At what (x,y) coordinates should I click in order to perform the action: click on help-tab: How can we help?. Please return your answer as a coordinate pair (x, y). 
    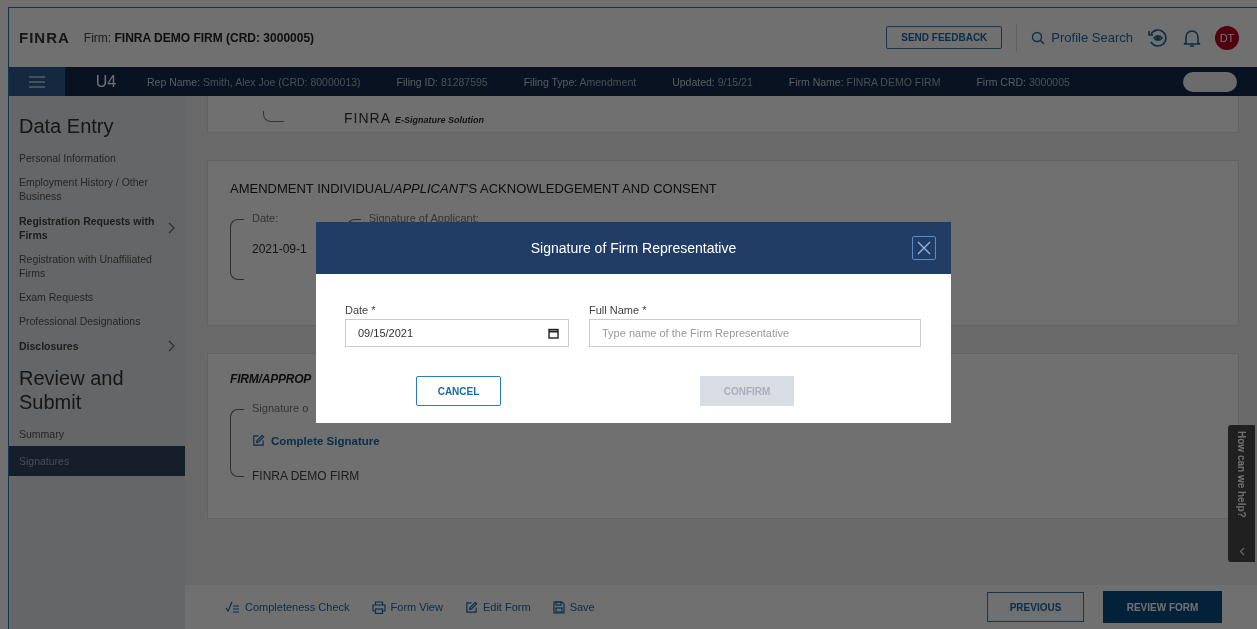
    Looking at the image, I should click on (1241, 493).